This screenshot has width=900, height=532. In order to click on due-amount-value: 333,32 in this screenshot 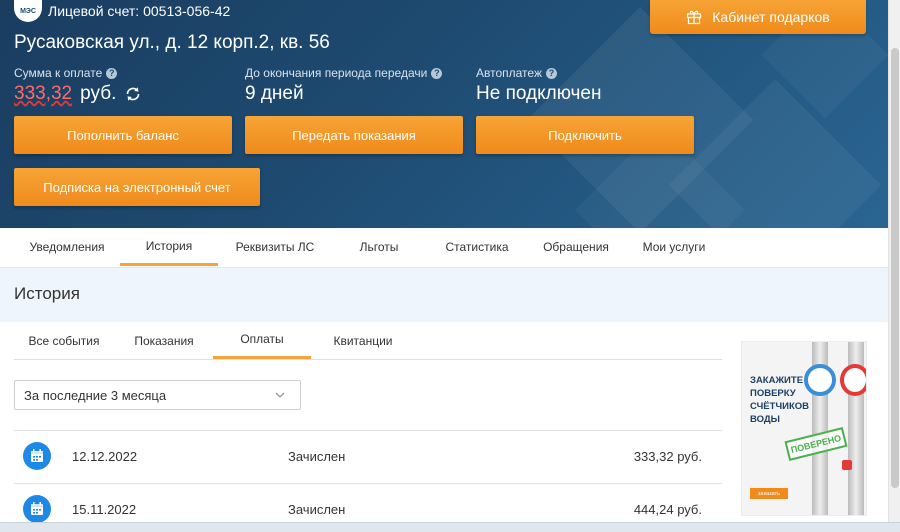, I will do `click(43, 93)`.